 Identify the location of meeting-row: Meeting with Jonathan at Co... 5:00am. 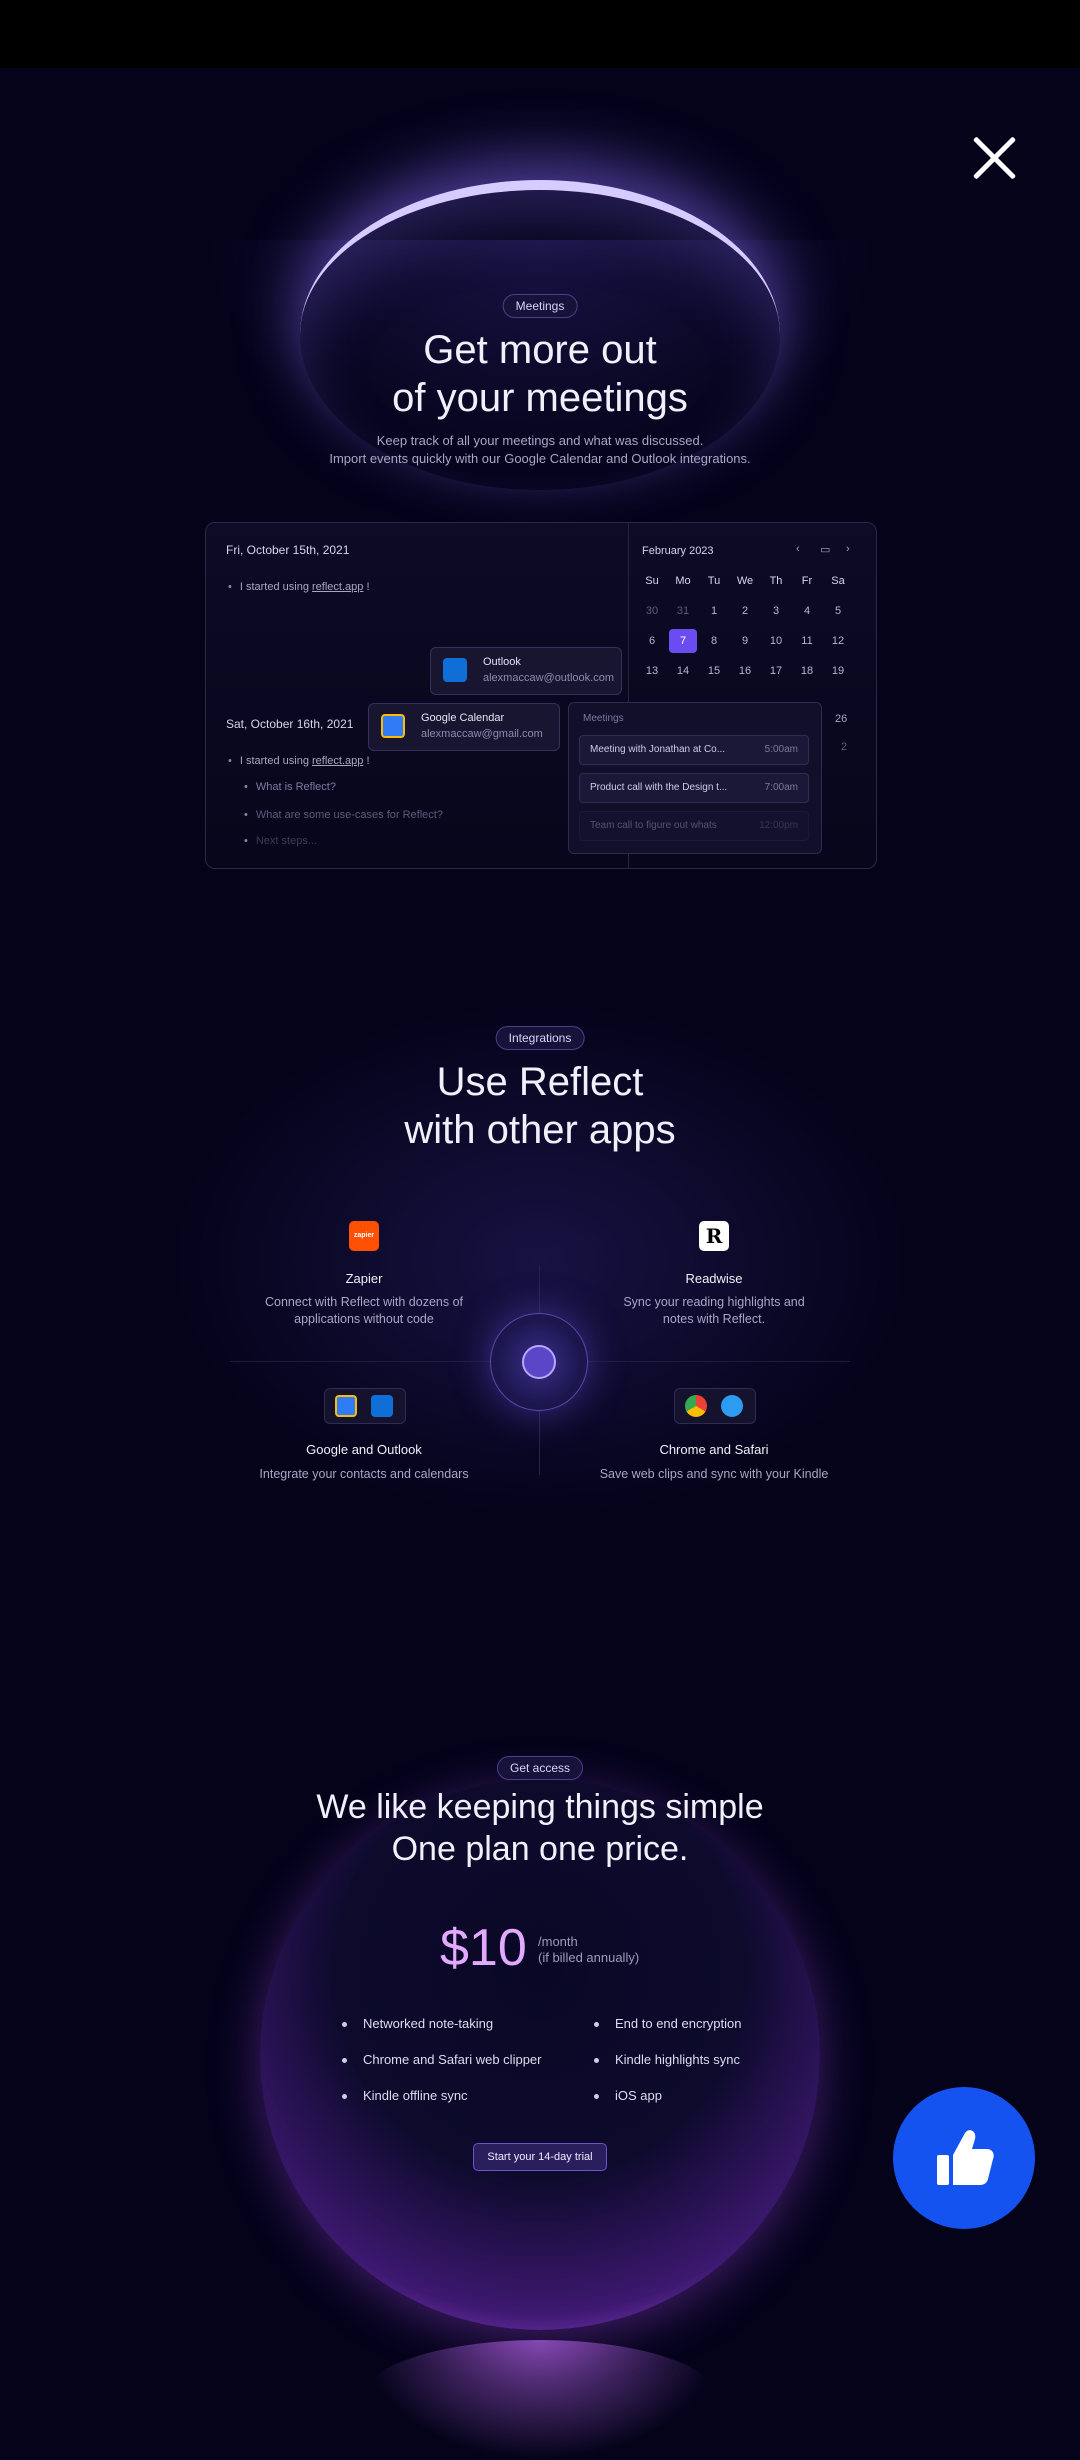
(694, 750).